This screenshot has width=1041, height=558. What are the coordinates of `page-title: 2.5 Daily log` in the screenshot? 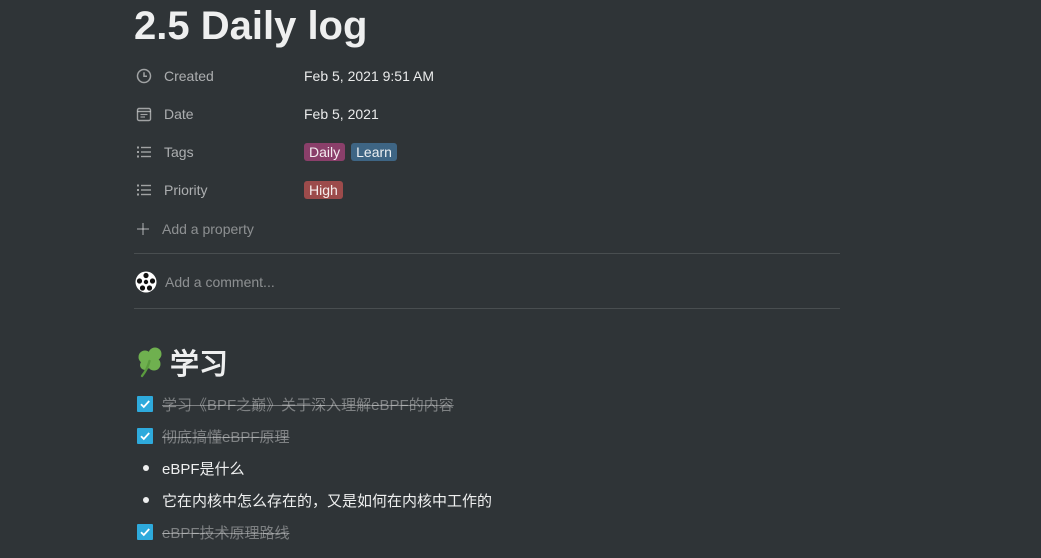 It's located at (250, 26).